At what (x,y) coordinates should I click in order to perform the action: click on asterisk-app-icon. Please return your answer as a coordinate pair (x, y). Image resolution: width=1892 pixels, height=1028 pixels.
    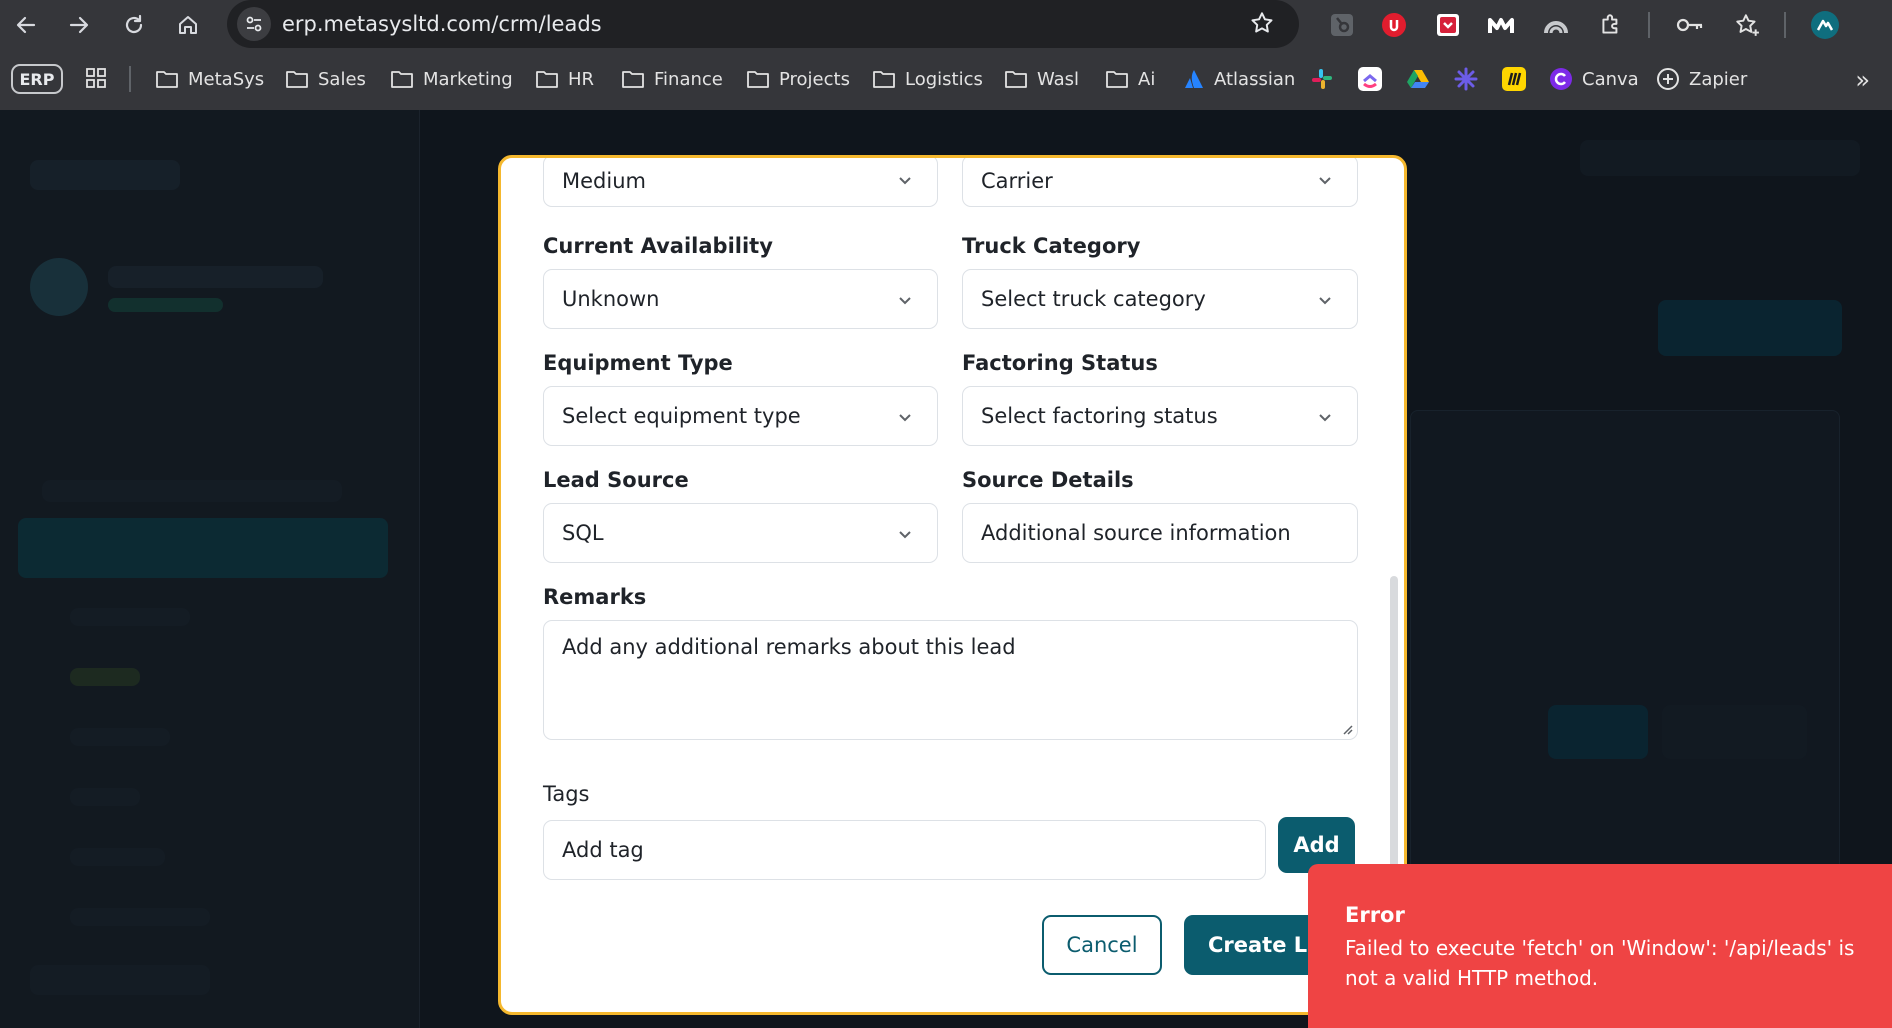
    Looking at the image, I should click on (1466, 79).